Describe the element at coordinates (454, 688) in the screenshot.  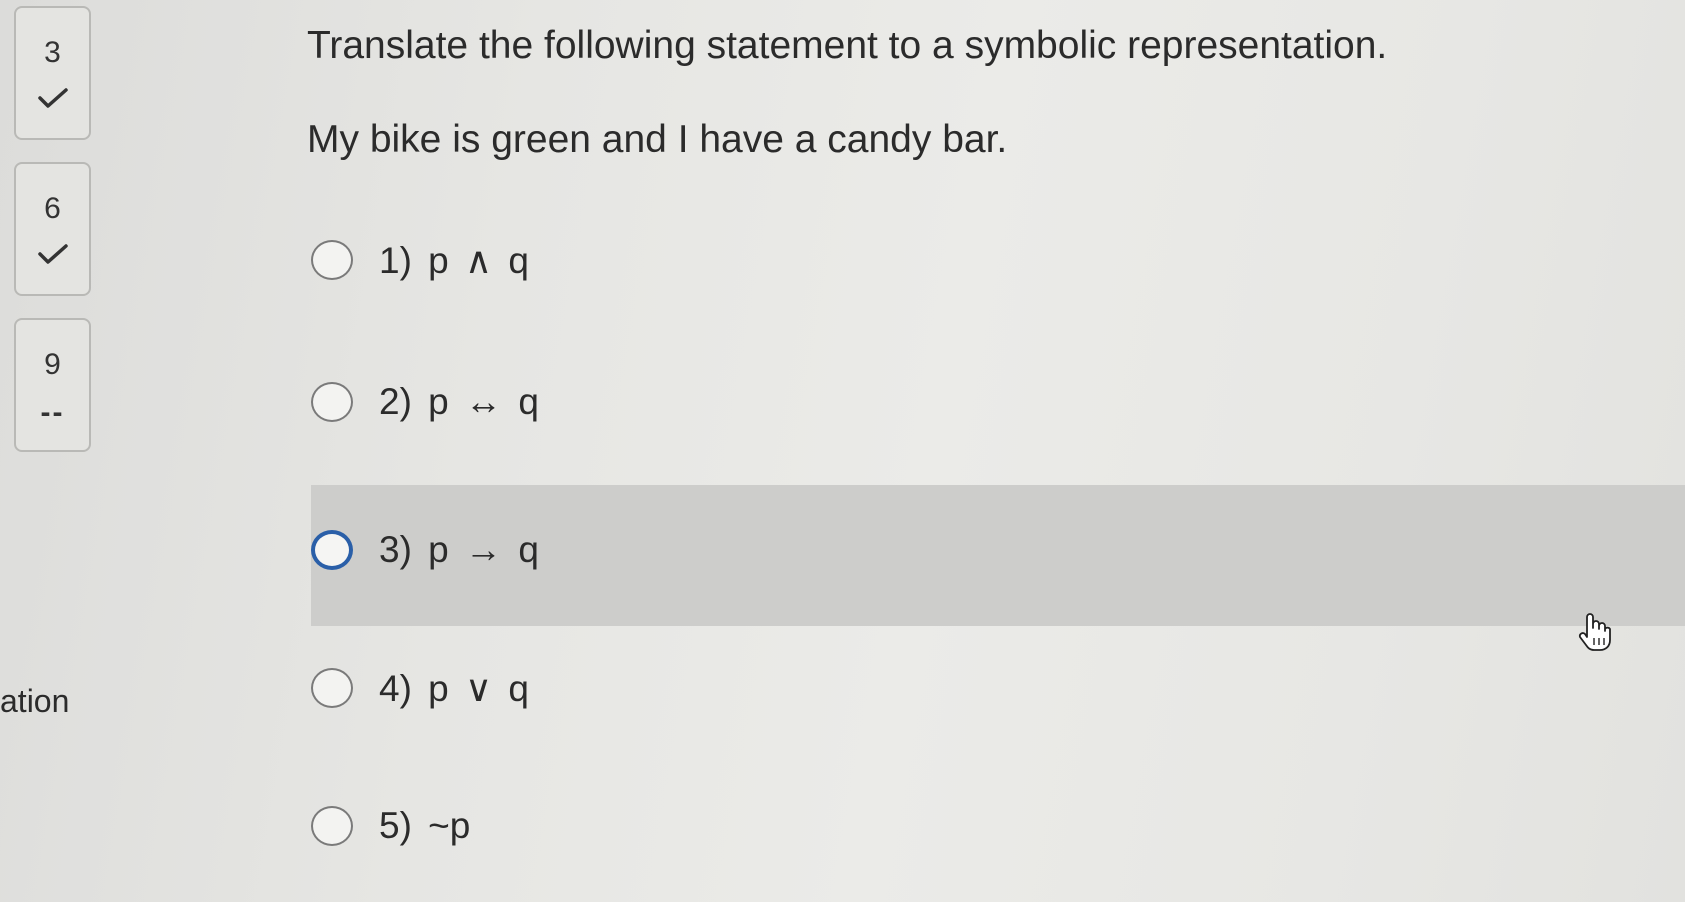
I see `option-label: 4) p ∨ q` at that location.